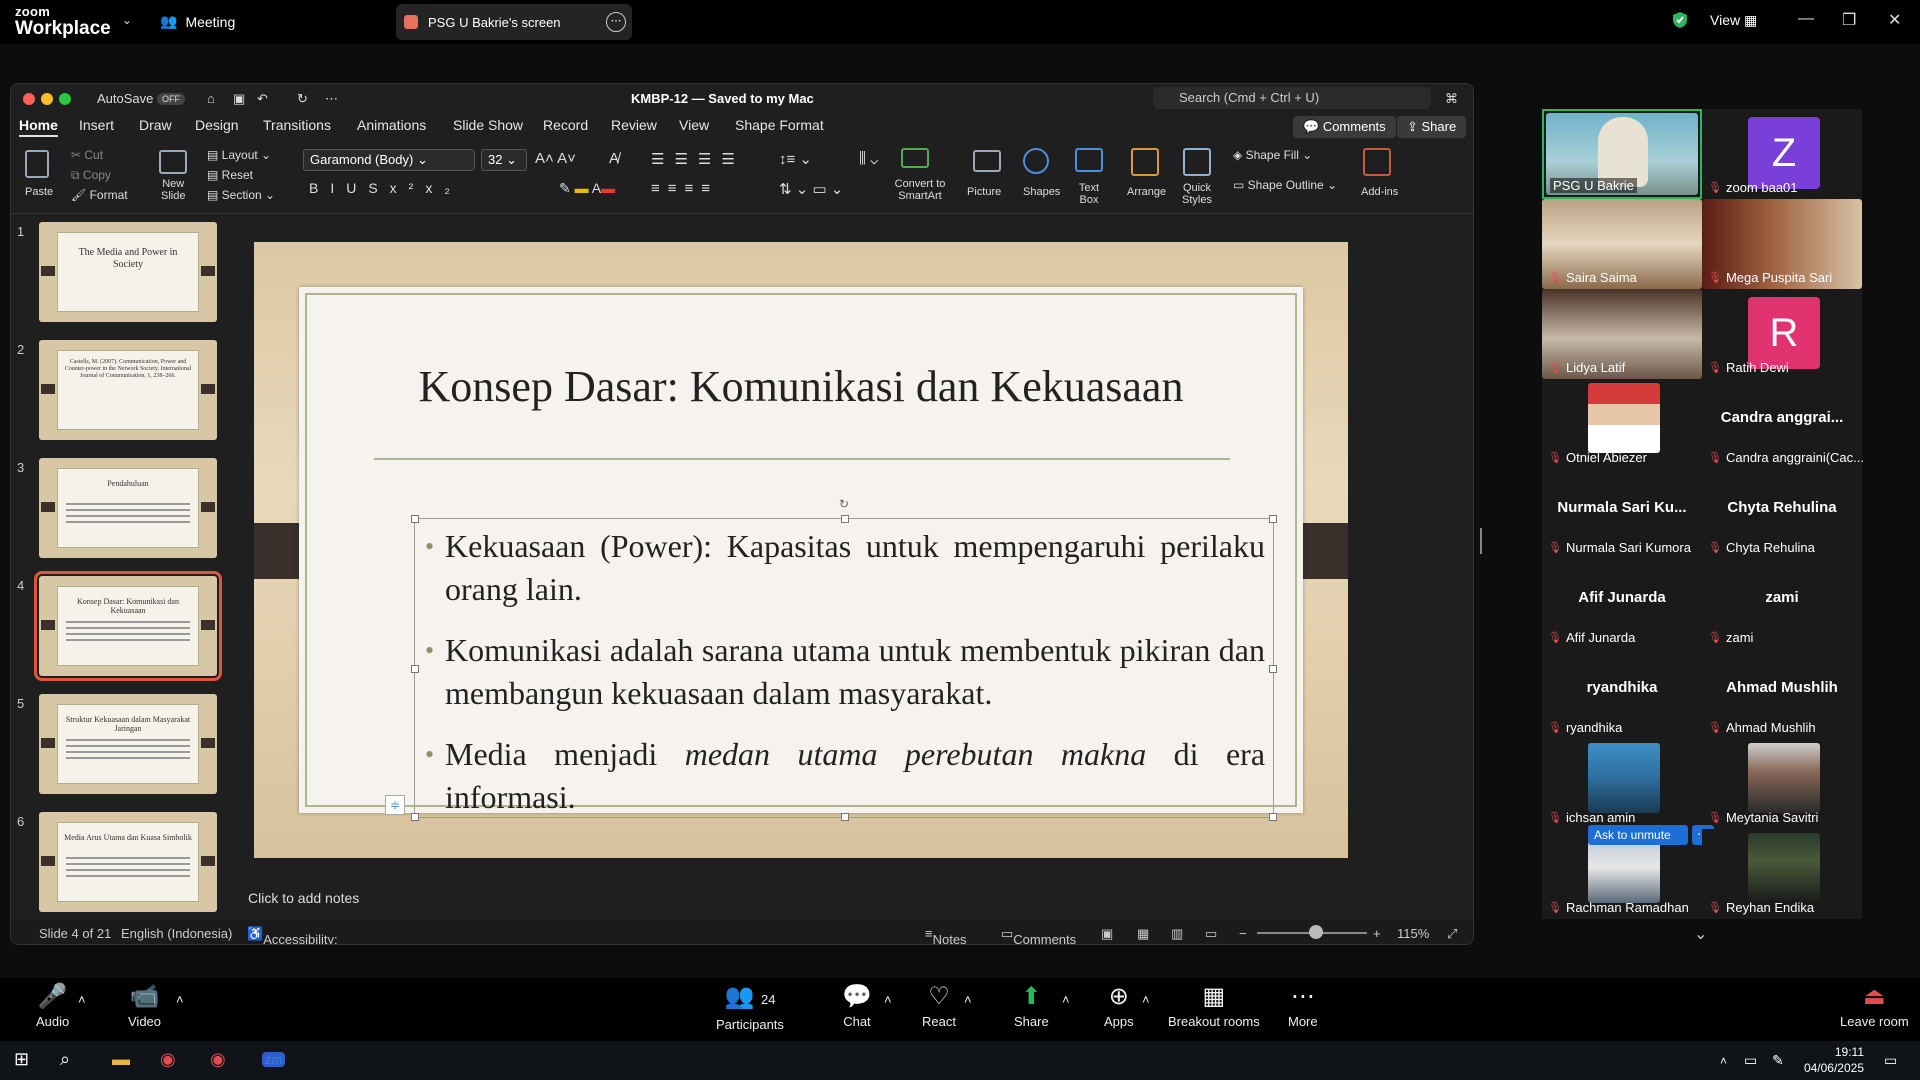  Describe the element at coordinates (694, 125) in the screenshot. I see `tab-view: View` at that location.